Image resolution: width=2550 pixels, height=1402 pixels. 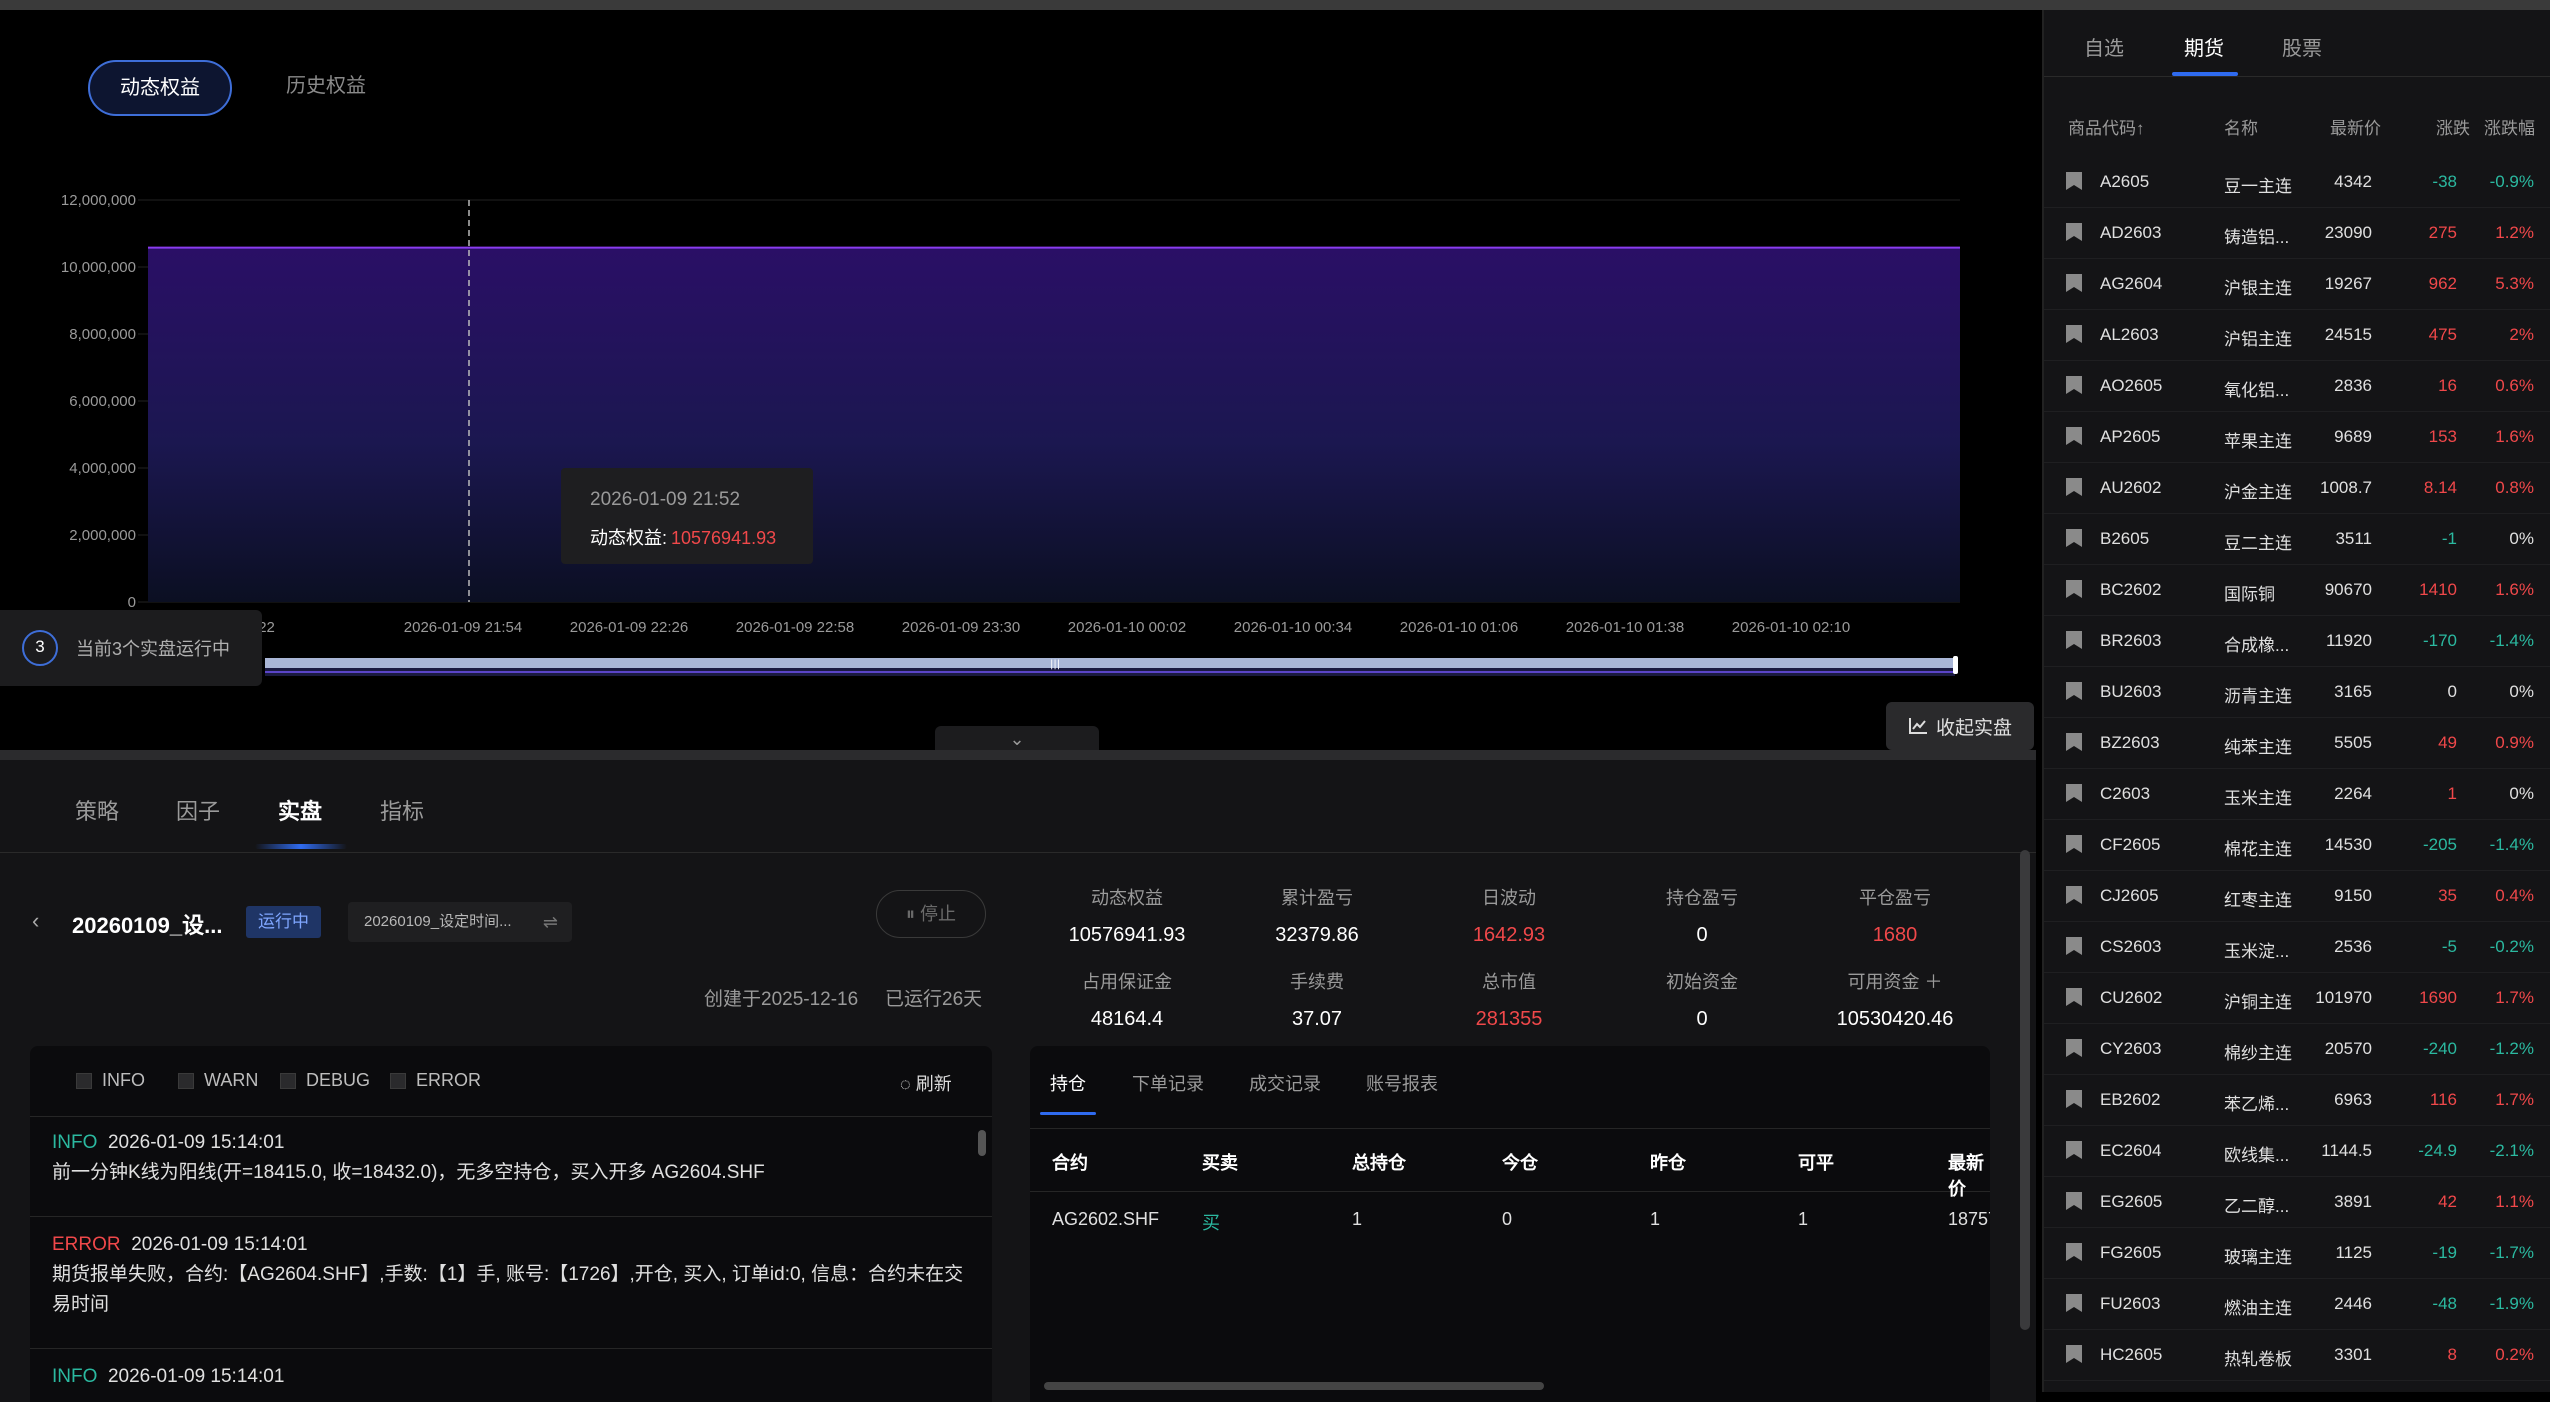 I want to click on tab-stocks: 股票, so click(x=2302, y=46).